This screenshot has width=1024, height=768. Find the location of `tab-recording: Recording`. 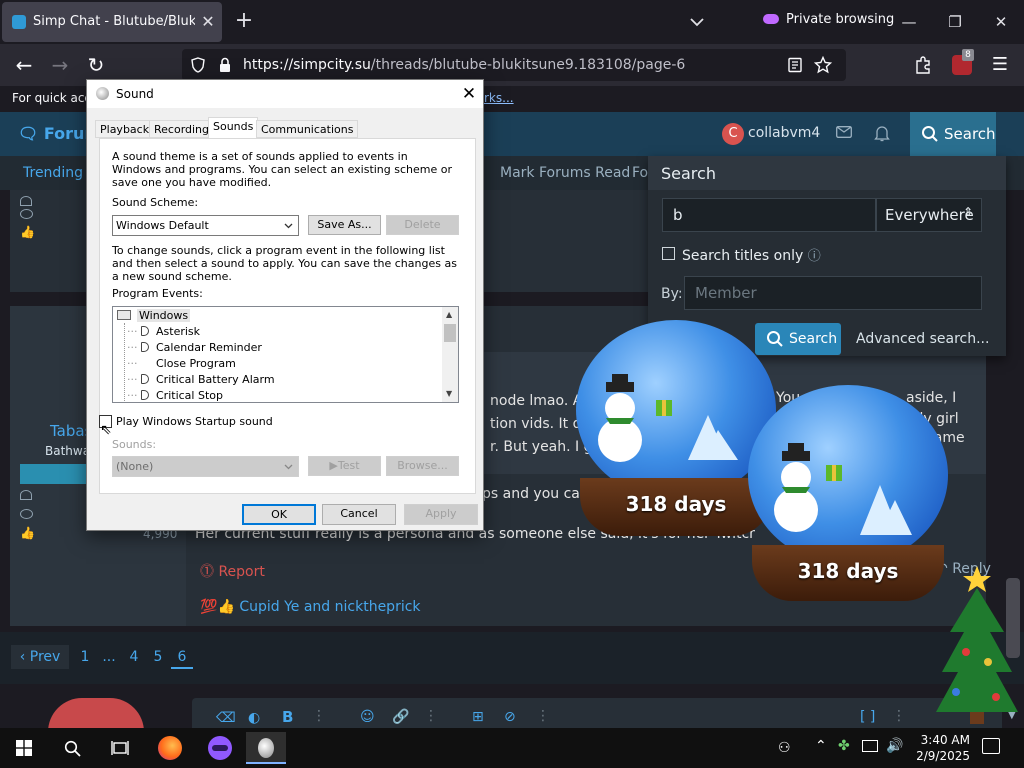

tab-recording: Recording is located at coordinates (182, 129).